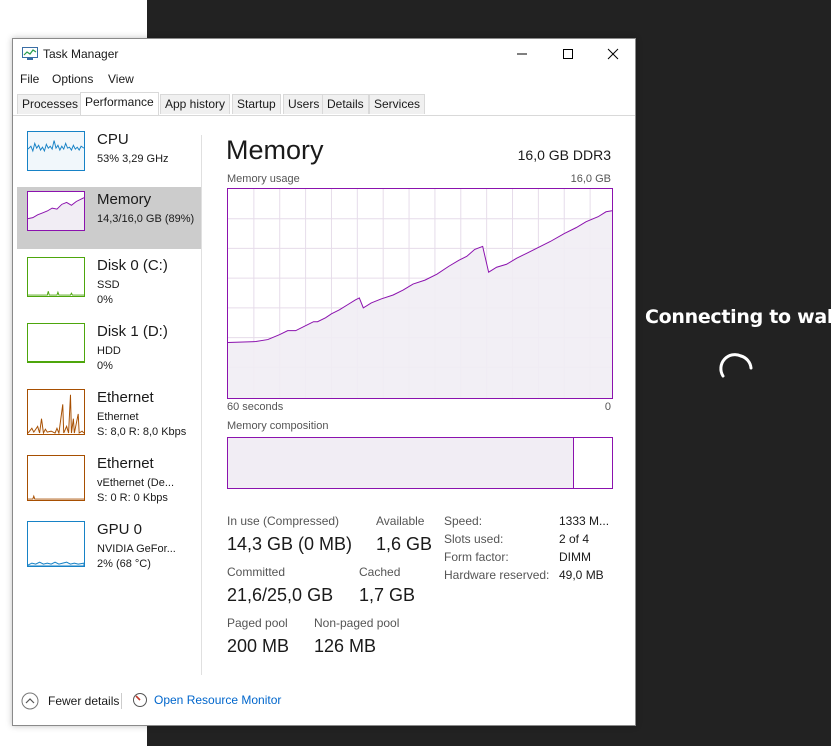  I want to click on tab-startup: Startup, so click(256, 104).